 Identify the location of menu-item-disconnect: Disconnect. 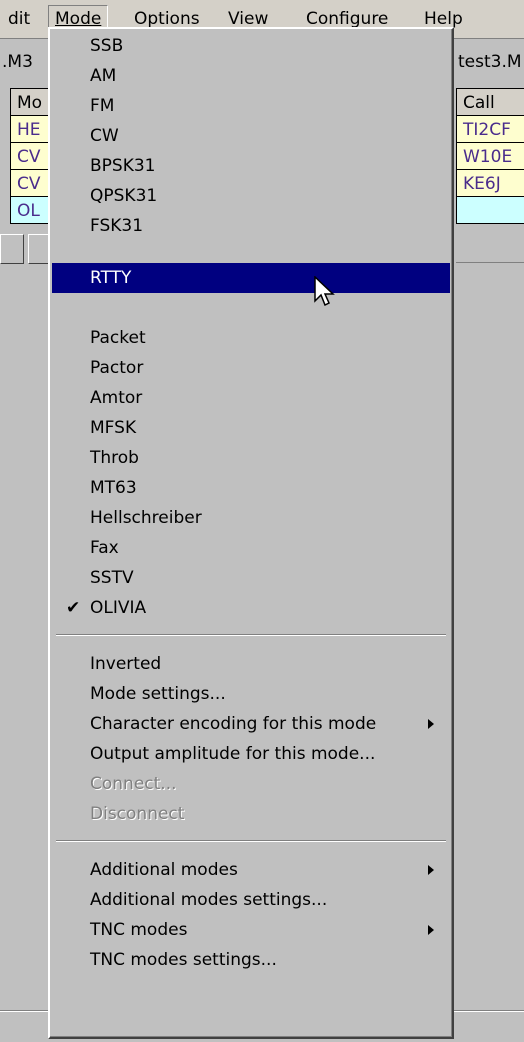
(251, 814).